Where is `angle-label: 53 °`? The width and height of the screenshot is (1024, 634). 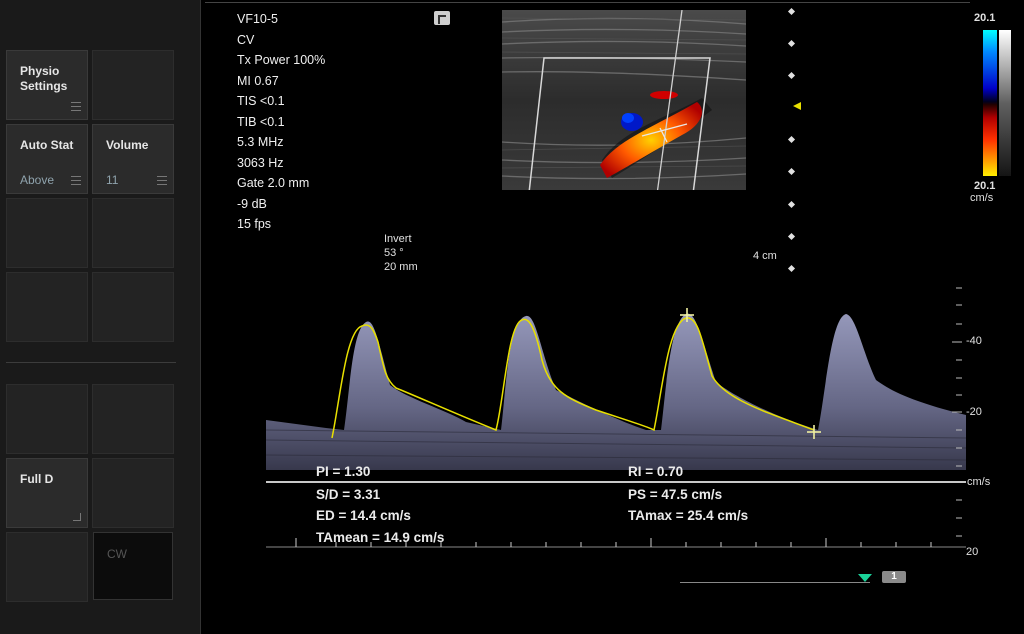 angle-label: 53 ° is located at coordinates (394, 253).